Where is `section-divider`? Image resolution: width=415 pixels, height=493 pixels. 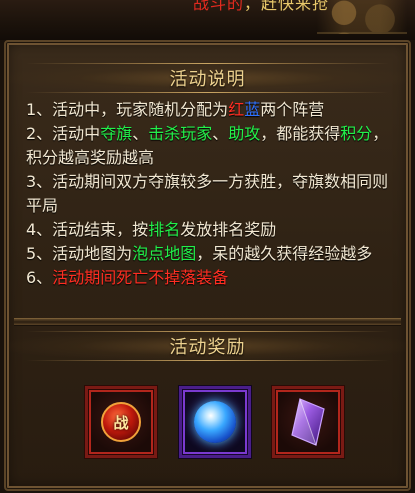
section-divider is located at coordinates (207, 322).